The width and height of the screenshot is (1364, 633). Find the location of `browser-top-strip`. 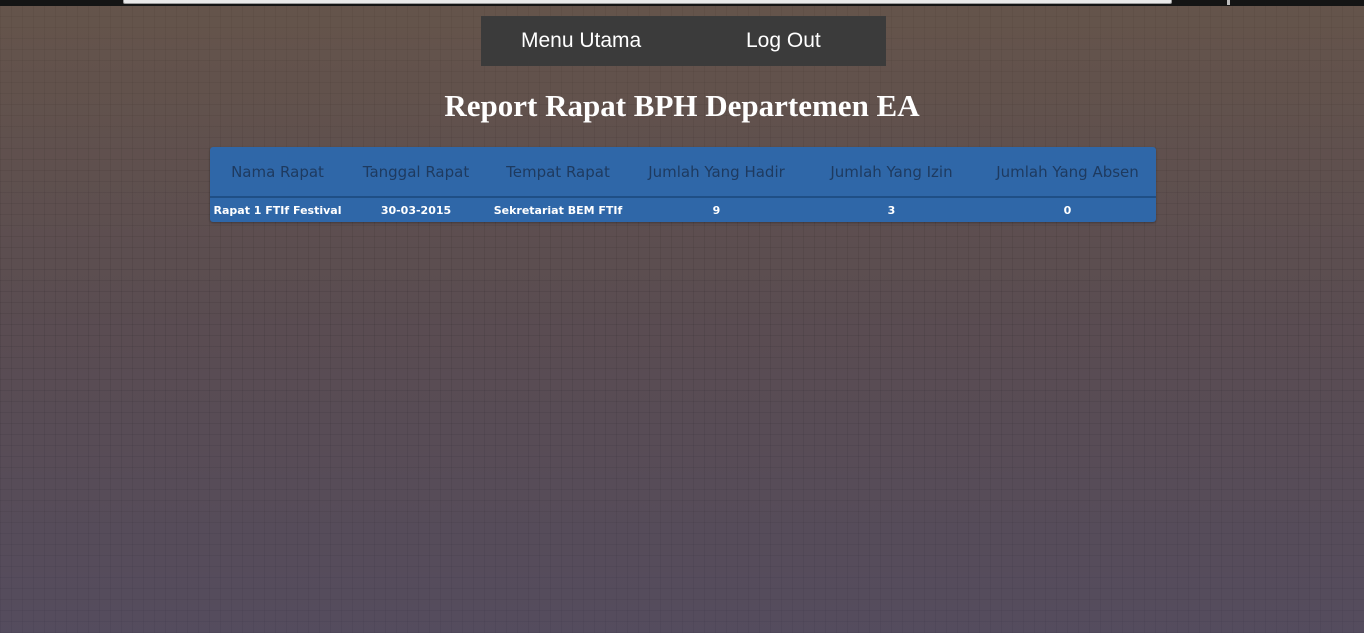

browser-top-strip is located at coordinates (682, 3).